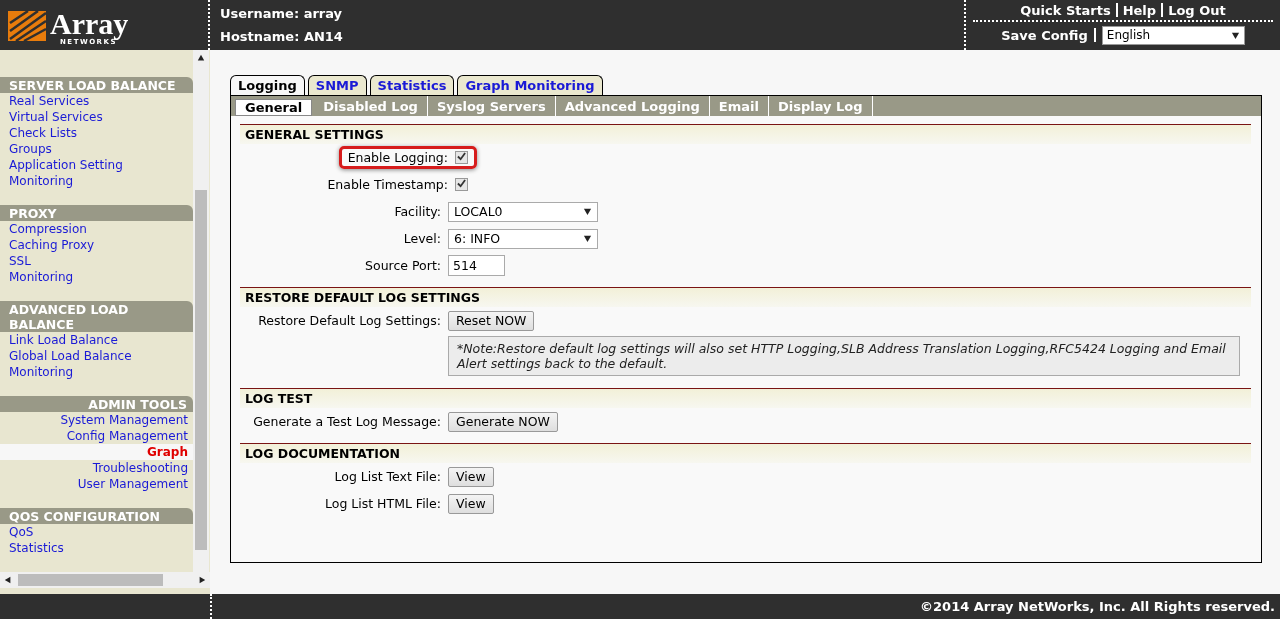 The width and height of the screenshot is (1280, 619). What do you see at coordinates (96, 468) in the screenshot?
I see `sidebar-link: Troubleshooting` at bounding box center [96, 468].